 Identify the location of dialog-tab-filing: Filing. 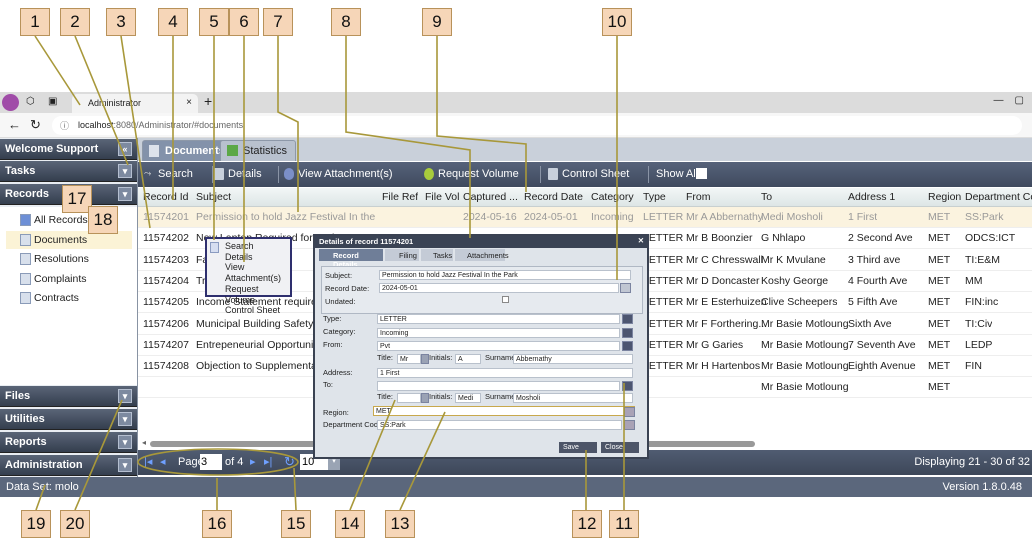
(402, 255).